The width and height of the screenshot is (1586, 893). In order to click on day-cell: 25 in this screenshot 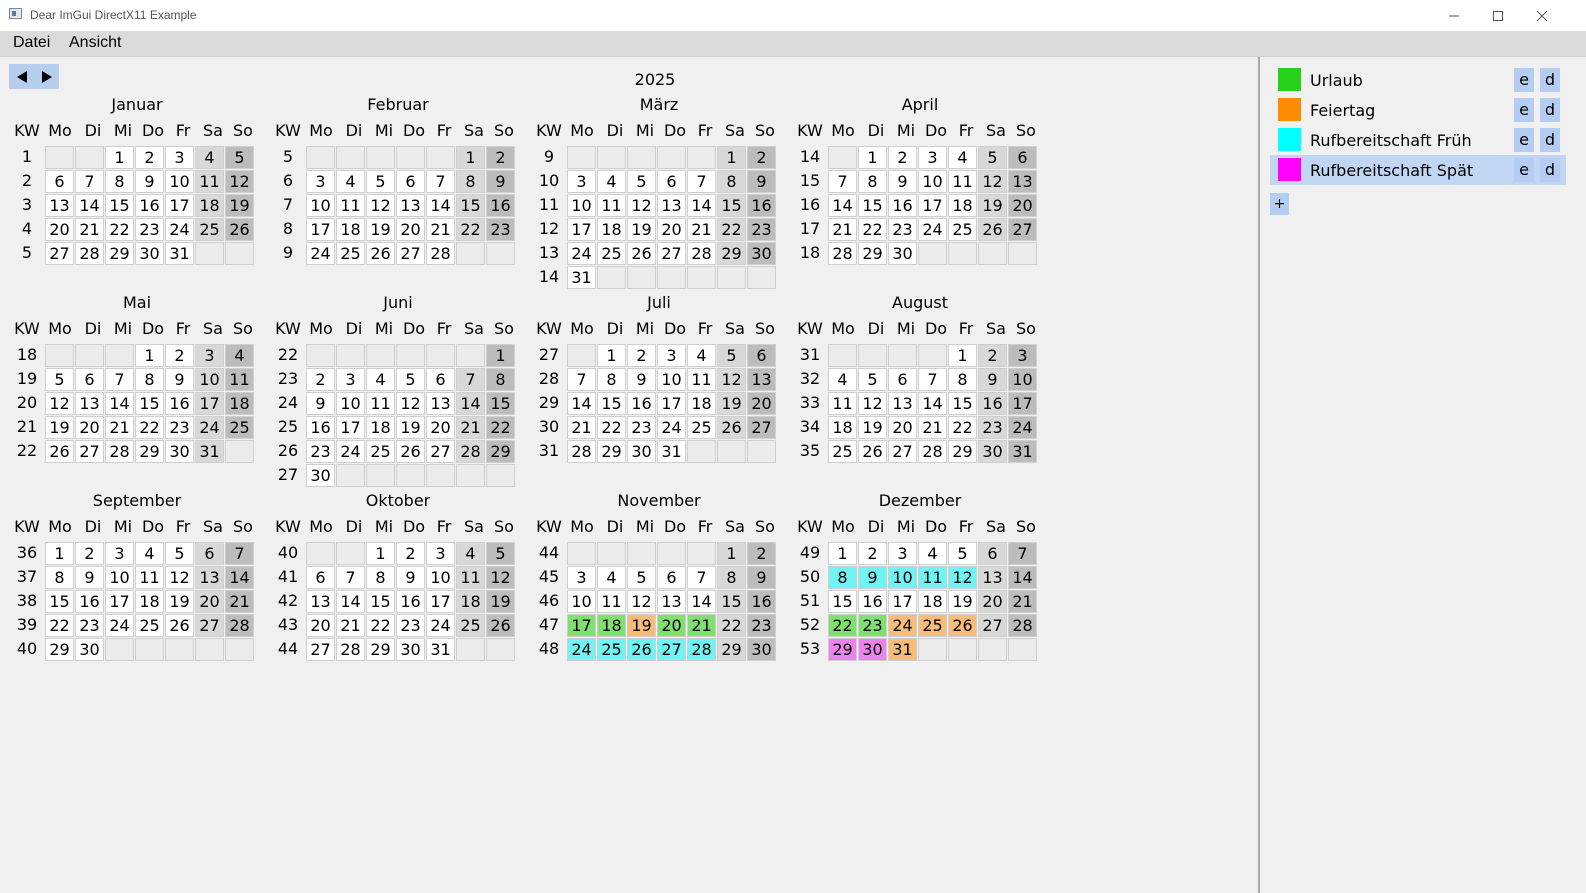, I will do `click(149, 625)`.